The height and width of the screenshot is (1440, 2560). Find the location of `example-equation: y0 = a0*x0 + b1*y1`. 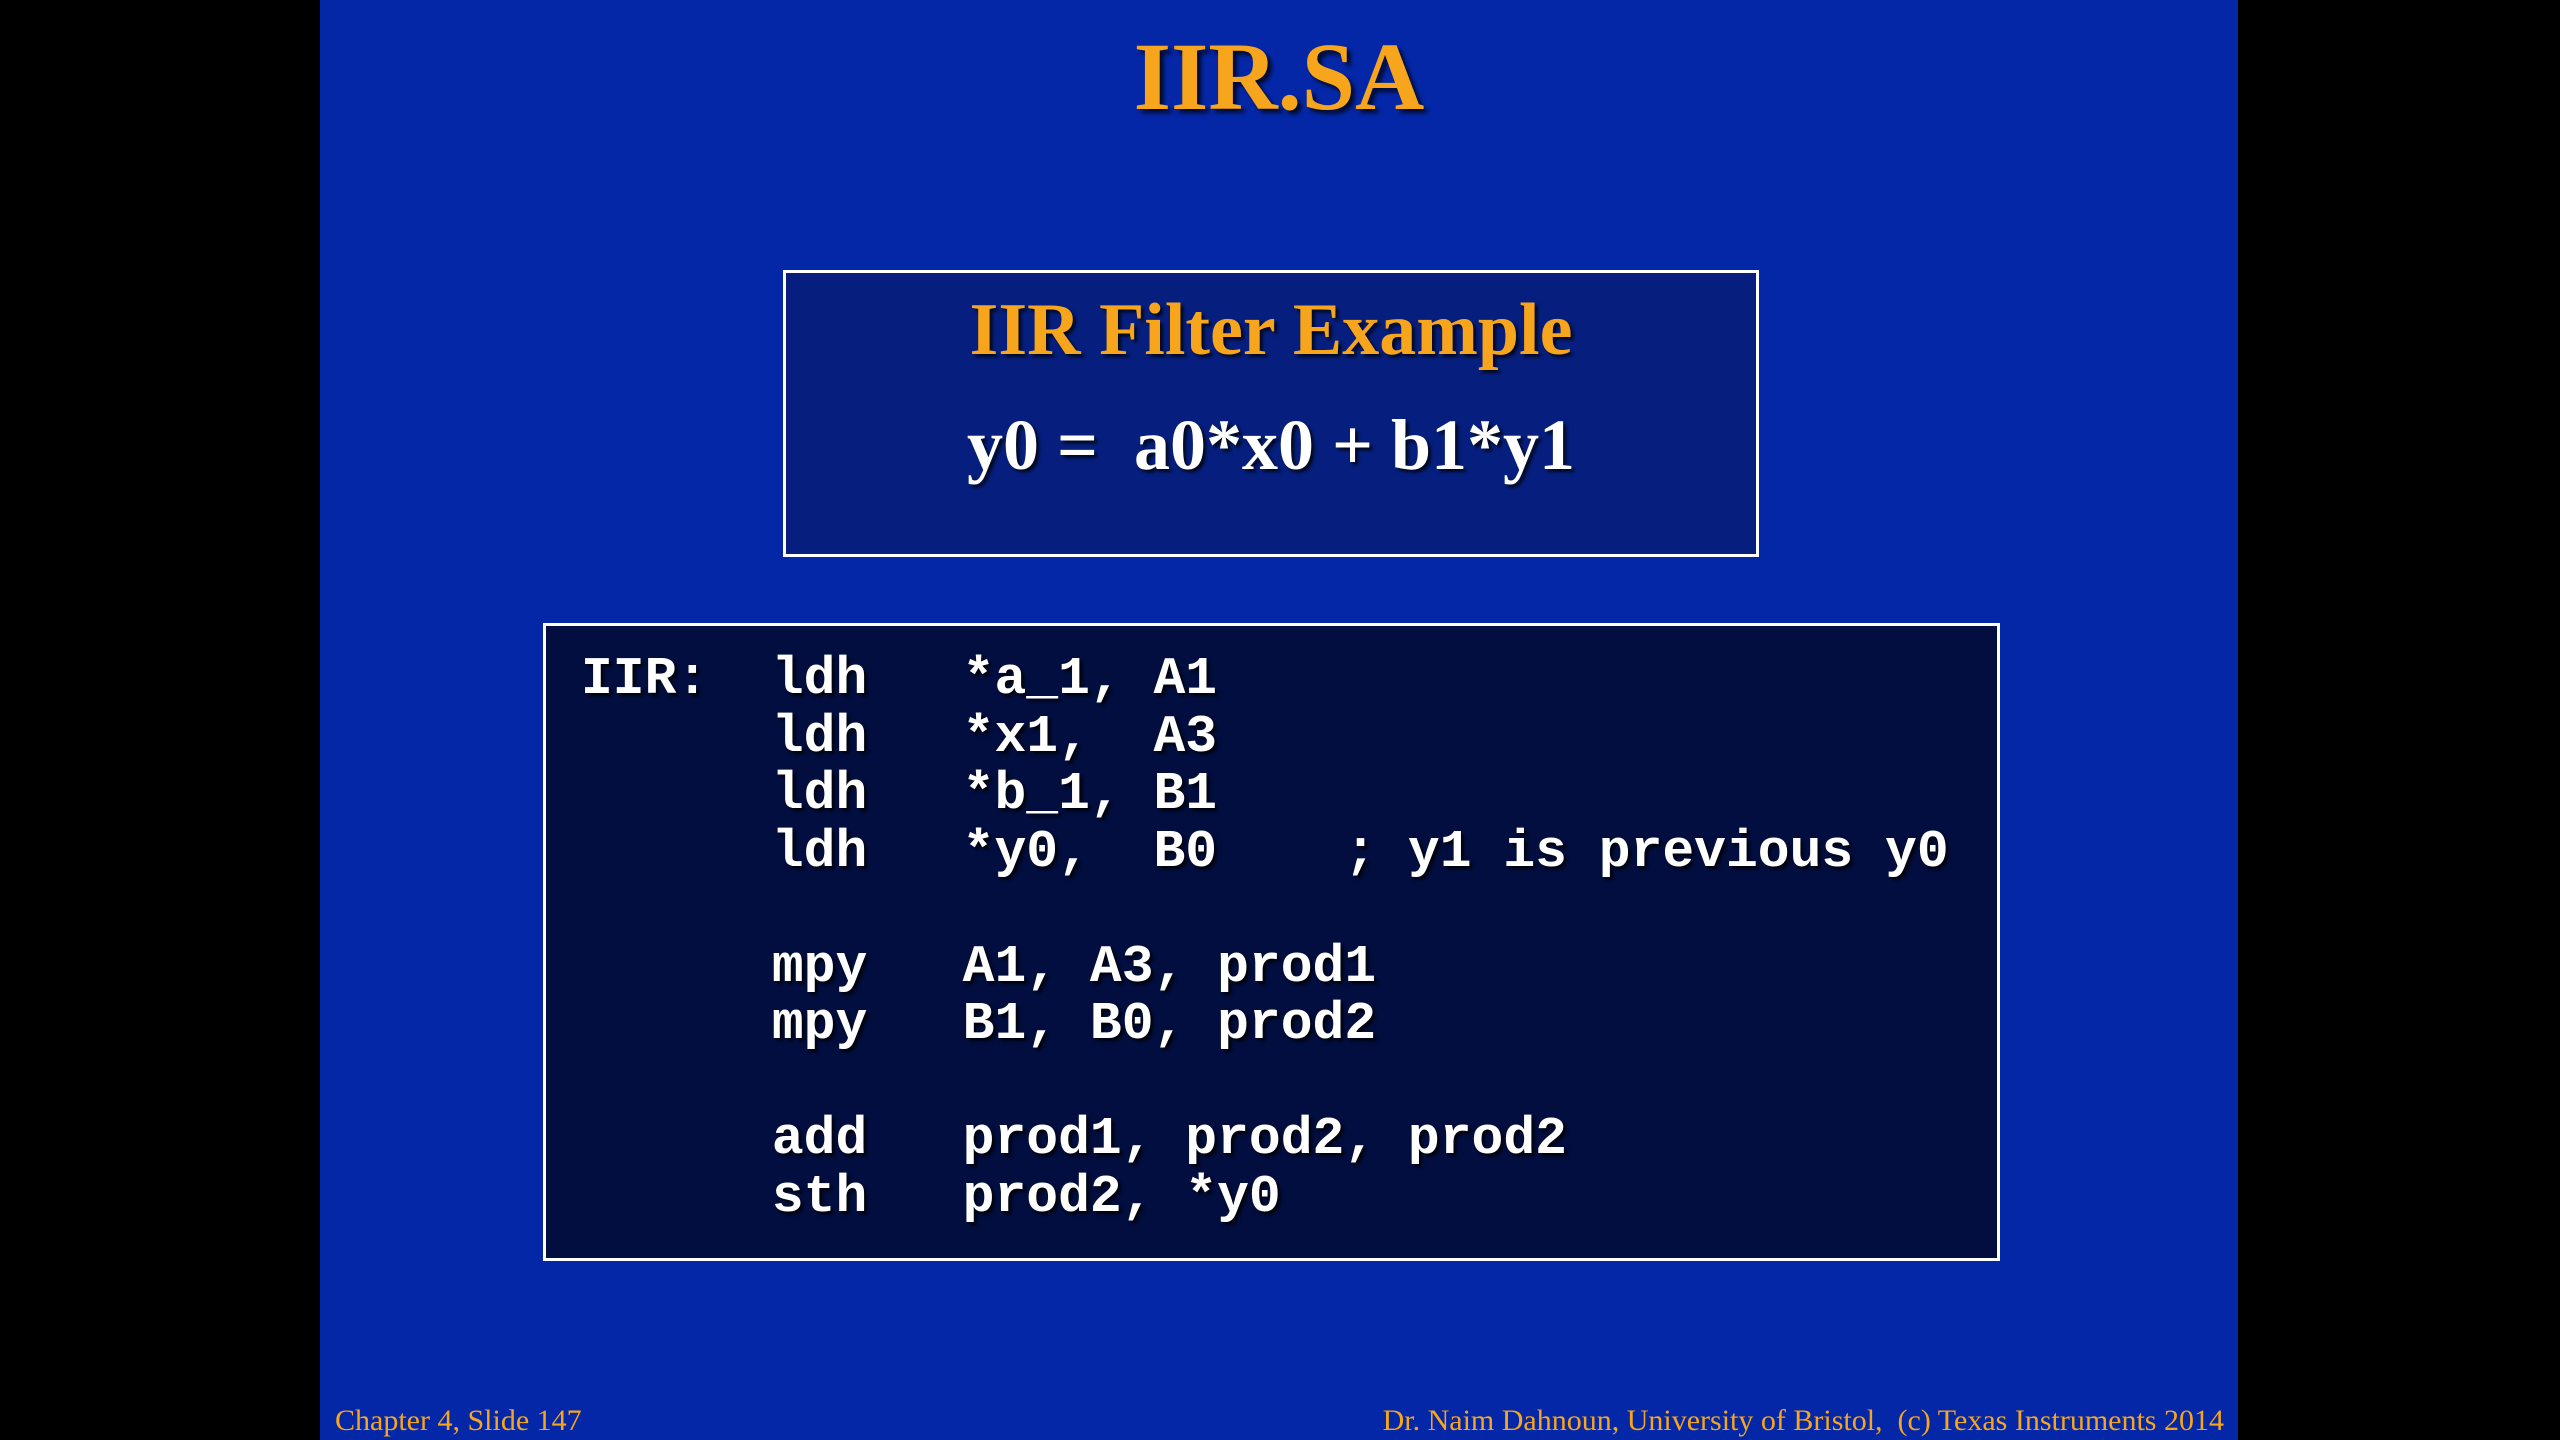

example-equation: y0 = a0*x0 + b1*y1 is located at coordinates (1271, 445).